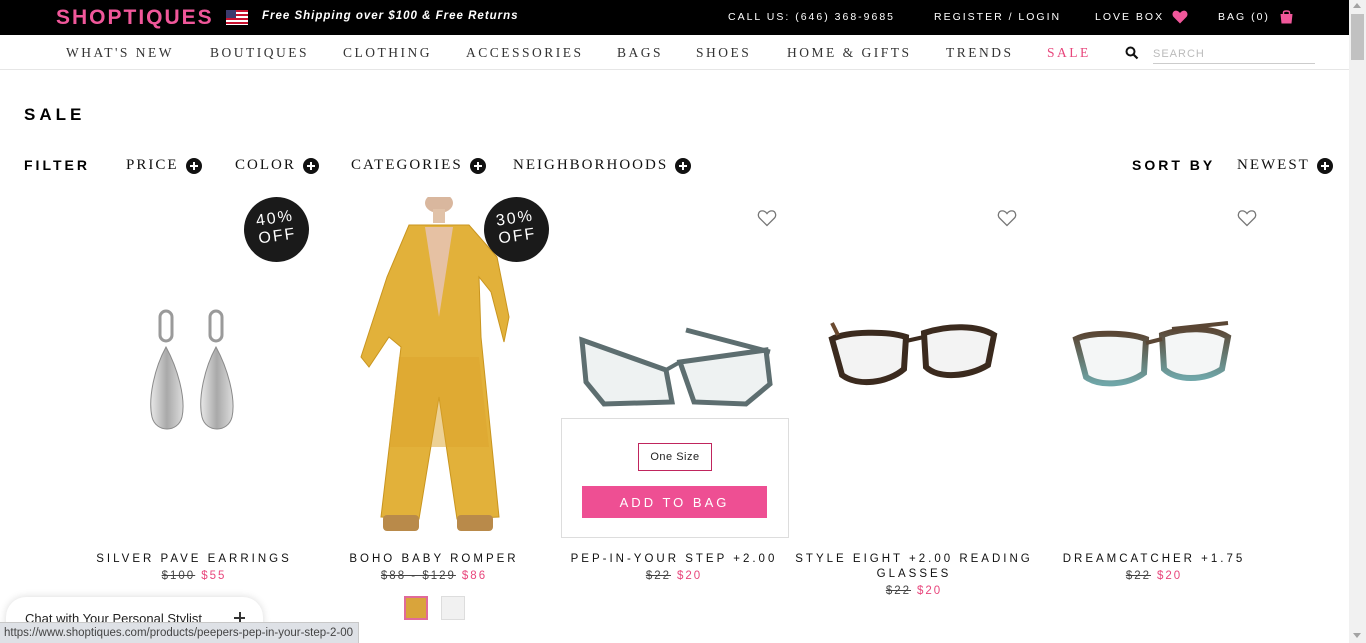 The height and width of the screenshot is (643, 1366). What do you see at coordinates (416, 608) in the screenshot?
I see `color-swatch-mustard` at bounding box center [416, 608].